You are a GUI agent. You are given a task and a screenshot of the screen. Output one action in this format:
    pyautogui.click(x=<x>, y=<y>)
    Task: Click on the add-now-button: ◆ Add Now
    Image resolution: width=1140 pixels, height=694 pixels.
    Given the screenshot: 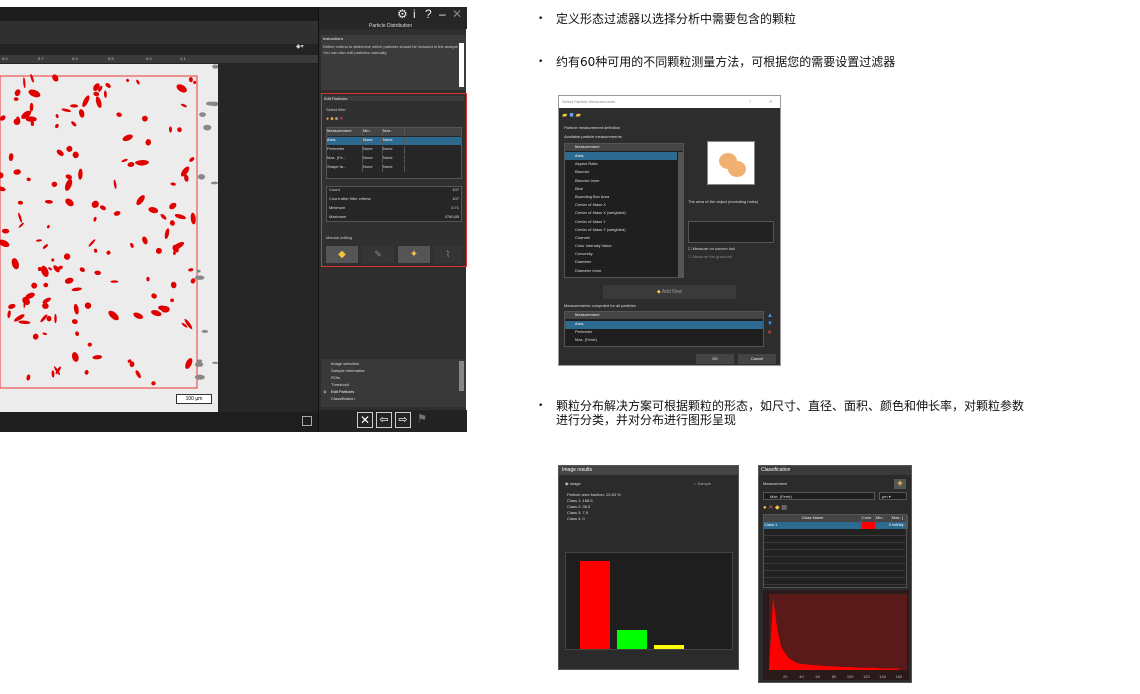 What is the action you would take?
    pyautogui.click(x=669, y=292)
    